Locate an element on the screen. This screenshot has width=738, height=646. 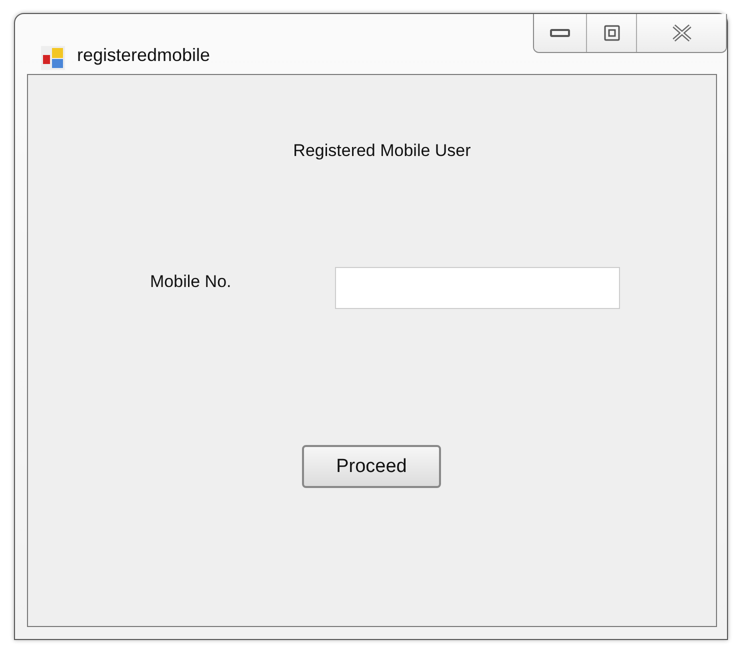
maximize-button is located at coordinates (611, 33).